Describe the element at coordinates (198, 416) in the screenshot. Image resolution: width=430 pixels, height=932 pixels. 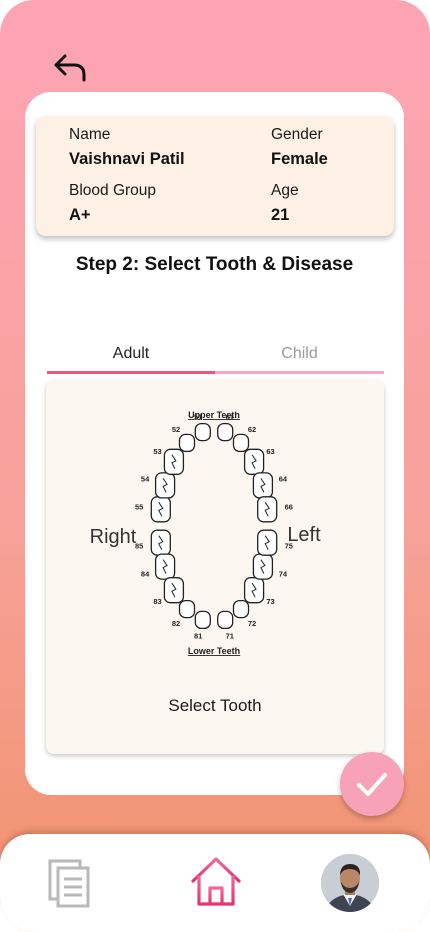
I see `upper-tooth-number: 51` at that location.